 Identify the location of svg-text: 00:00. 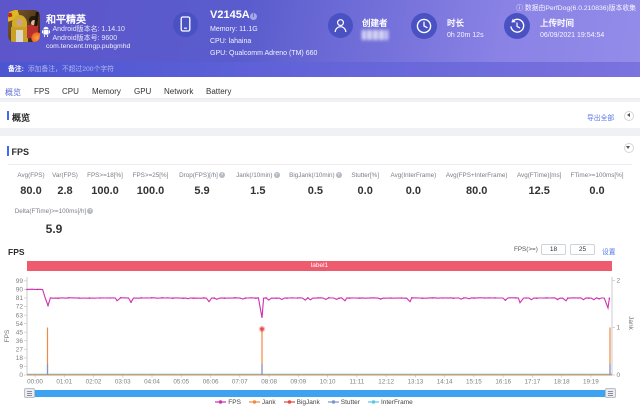
(35, 382).